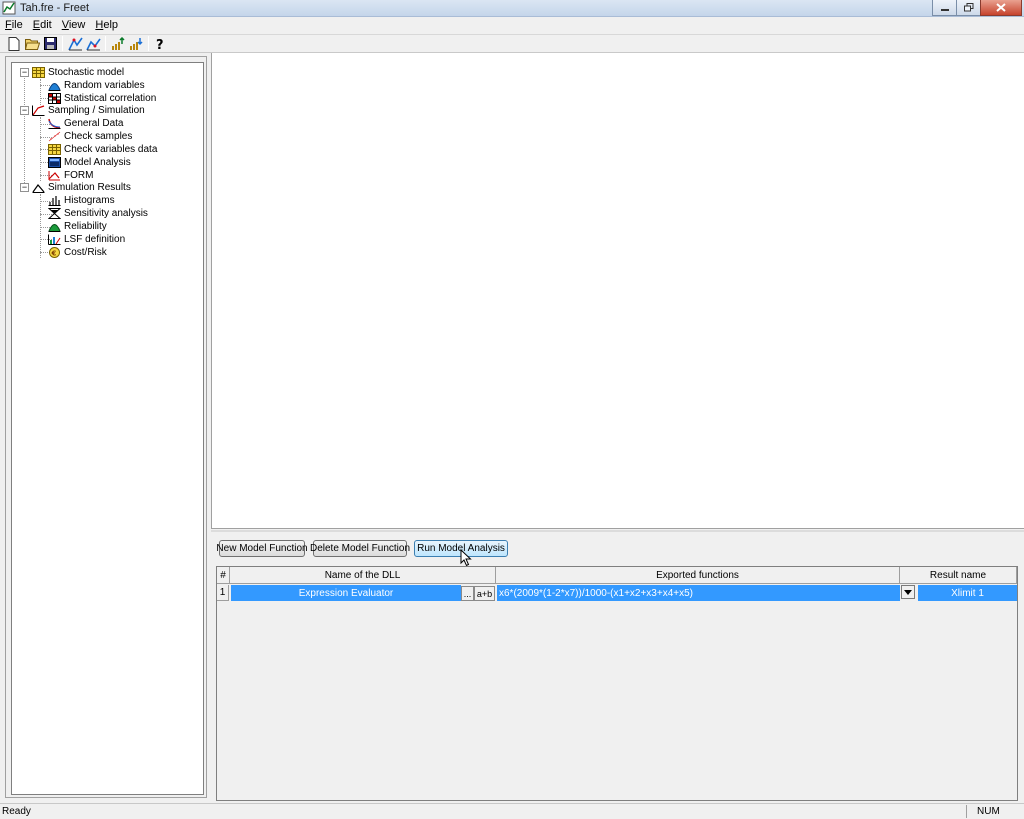 The width and height of the screenshot is (1024, 819). What do you see at coordinates (54, 162) in the screenshot?
I see `model-analysis-icon` at bounding box center [54, 162].